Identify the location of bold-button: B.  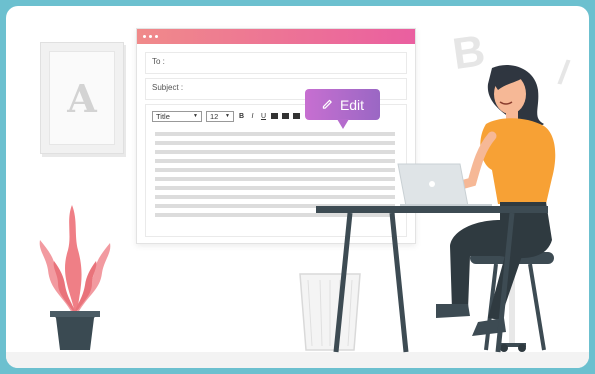
(241, 116).